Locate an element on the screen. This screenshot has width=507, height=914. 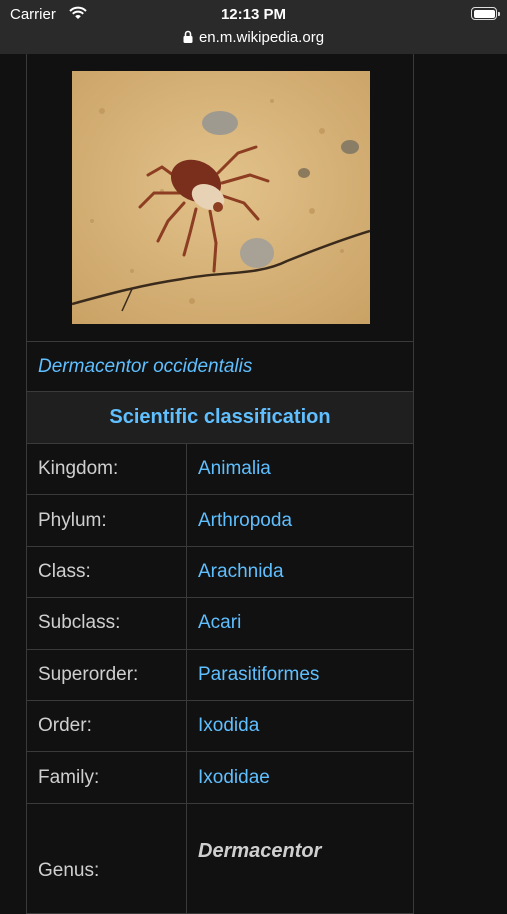
rank-label: Genus: is located at coordinates (107, 858).